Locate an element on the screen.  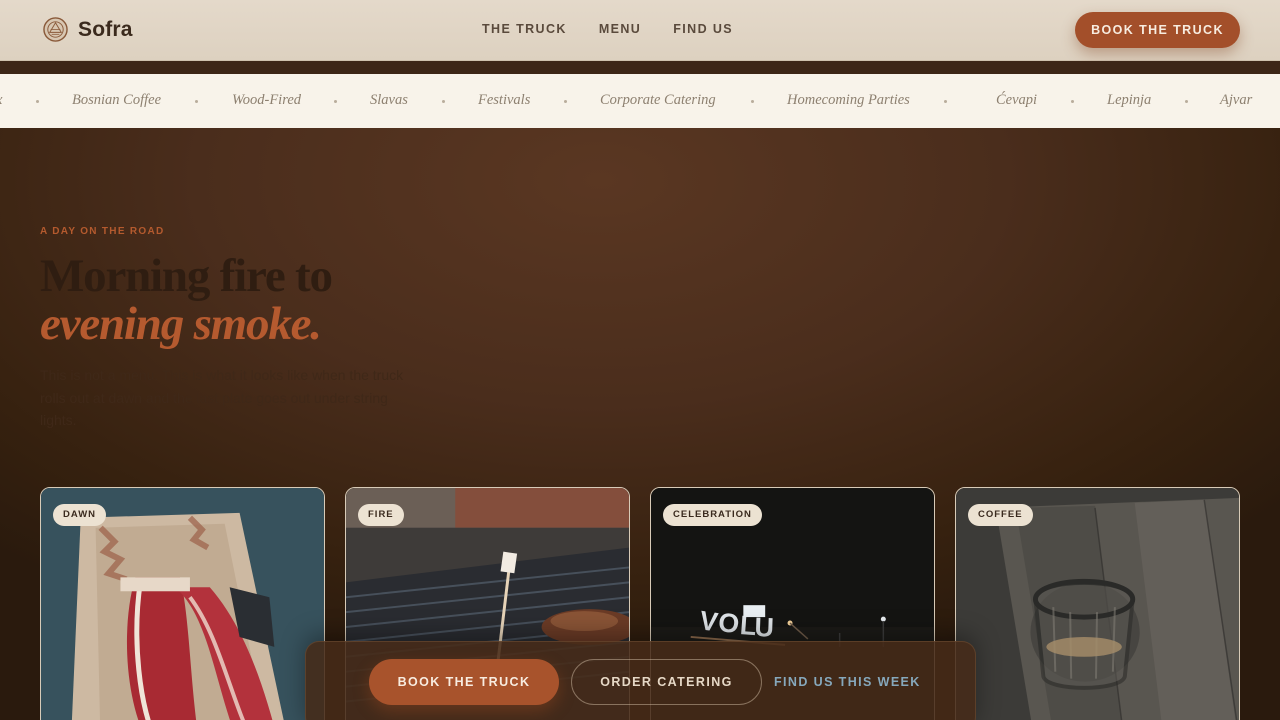
ticker-item-cevapi: Ćevapi is located at coordinates (1017, 100).